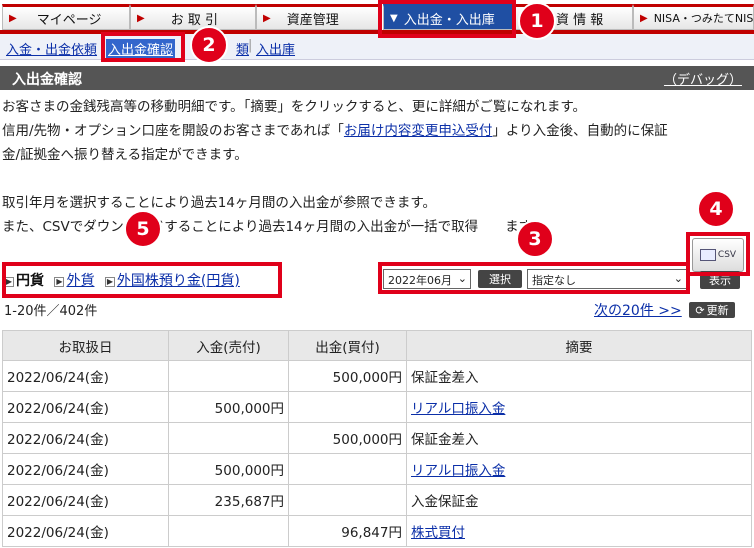  Describe the element at coordinates (85, 345) in the screenshot. I see `col-date: お取扱日` at that location.